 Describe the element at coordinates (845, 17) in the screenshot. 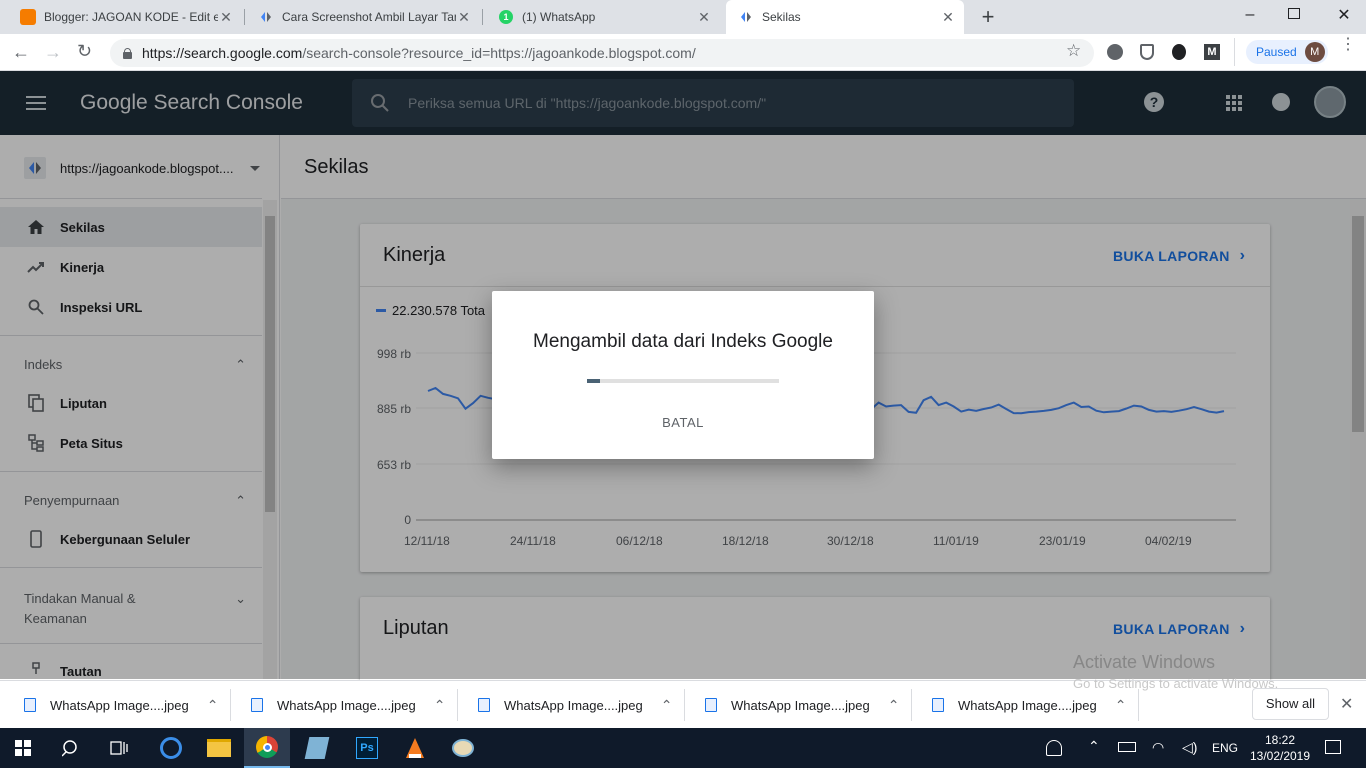

I see `tab-sekilas: Sekilas ✕` at that location.